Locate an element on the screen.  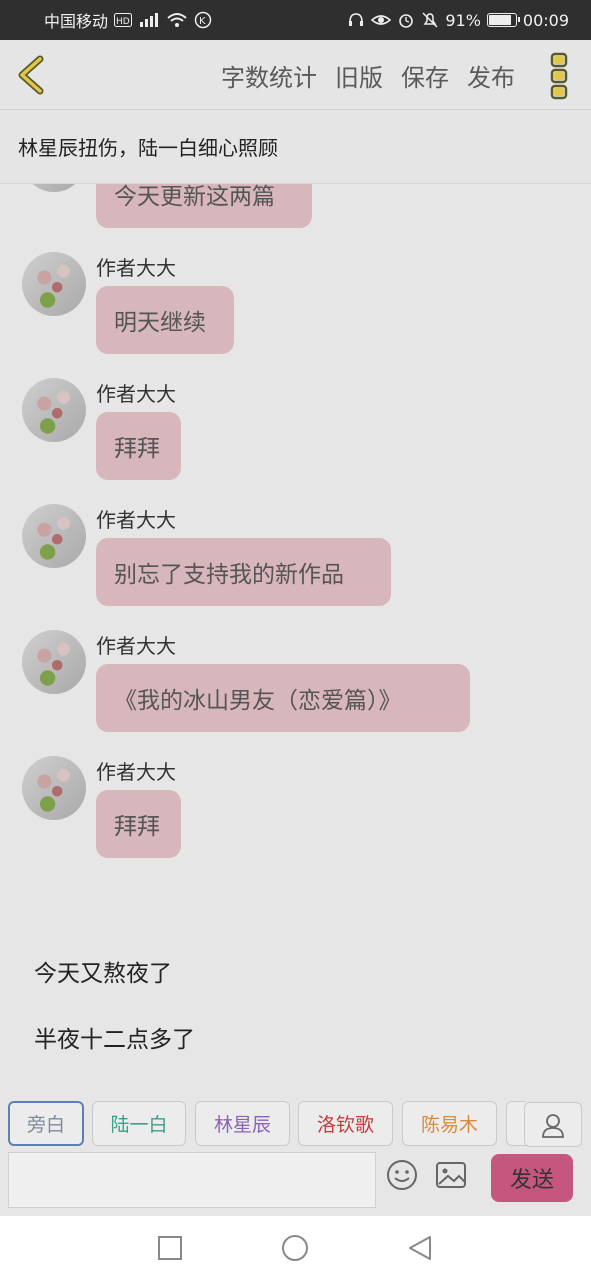
image-icon is located at coordinates (451, 1175).